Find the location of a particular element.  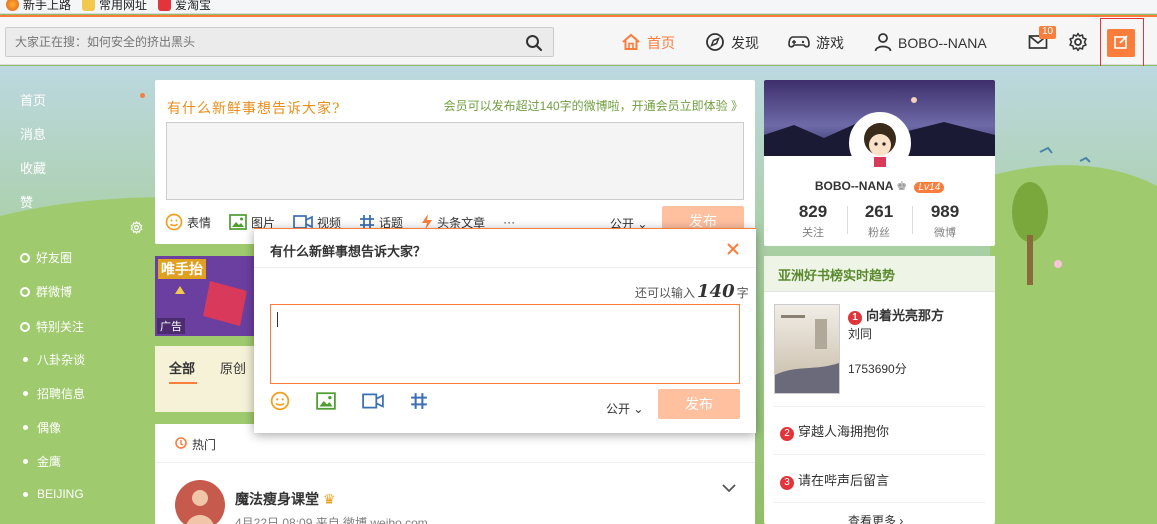

leftnav-label: 金鹰 is located at coordinates (49, 462).